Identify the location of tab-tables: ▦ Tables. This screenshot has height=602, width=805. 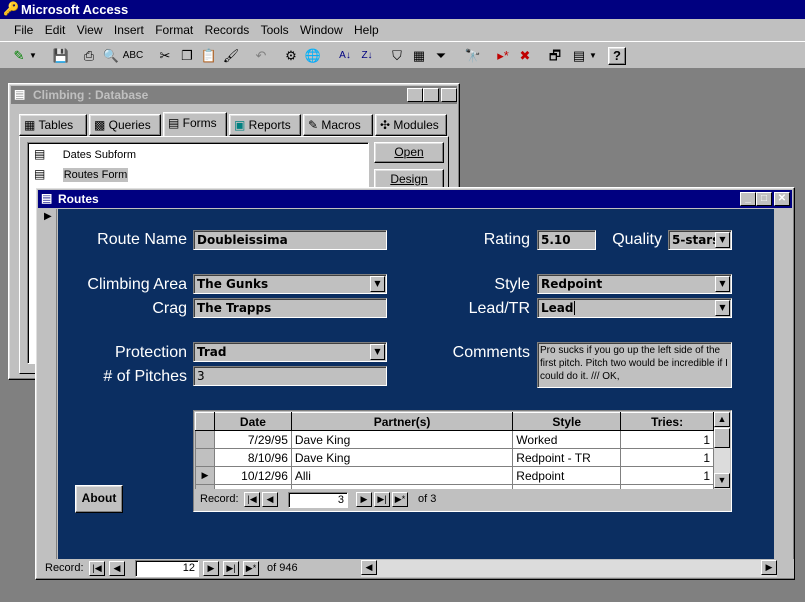
(53, 125).